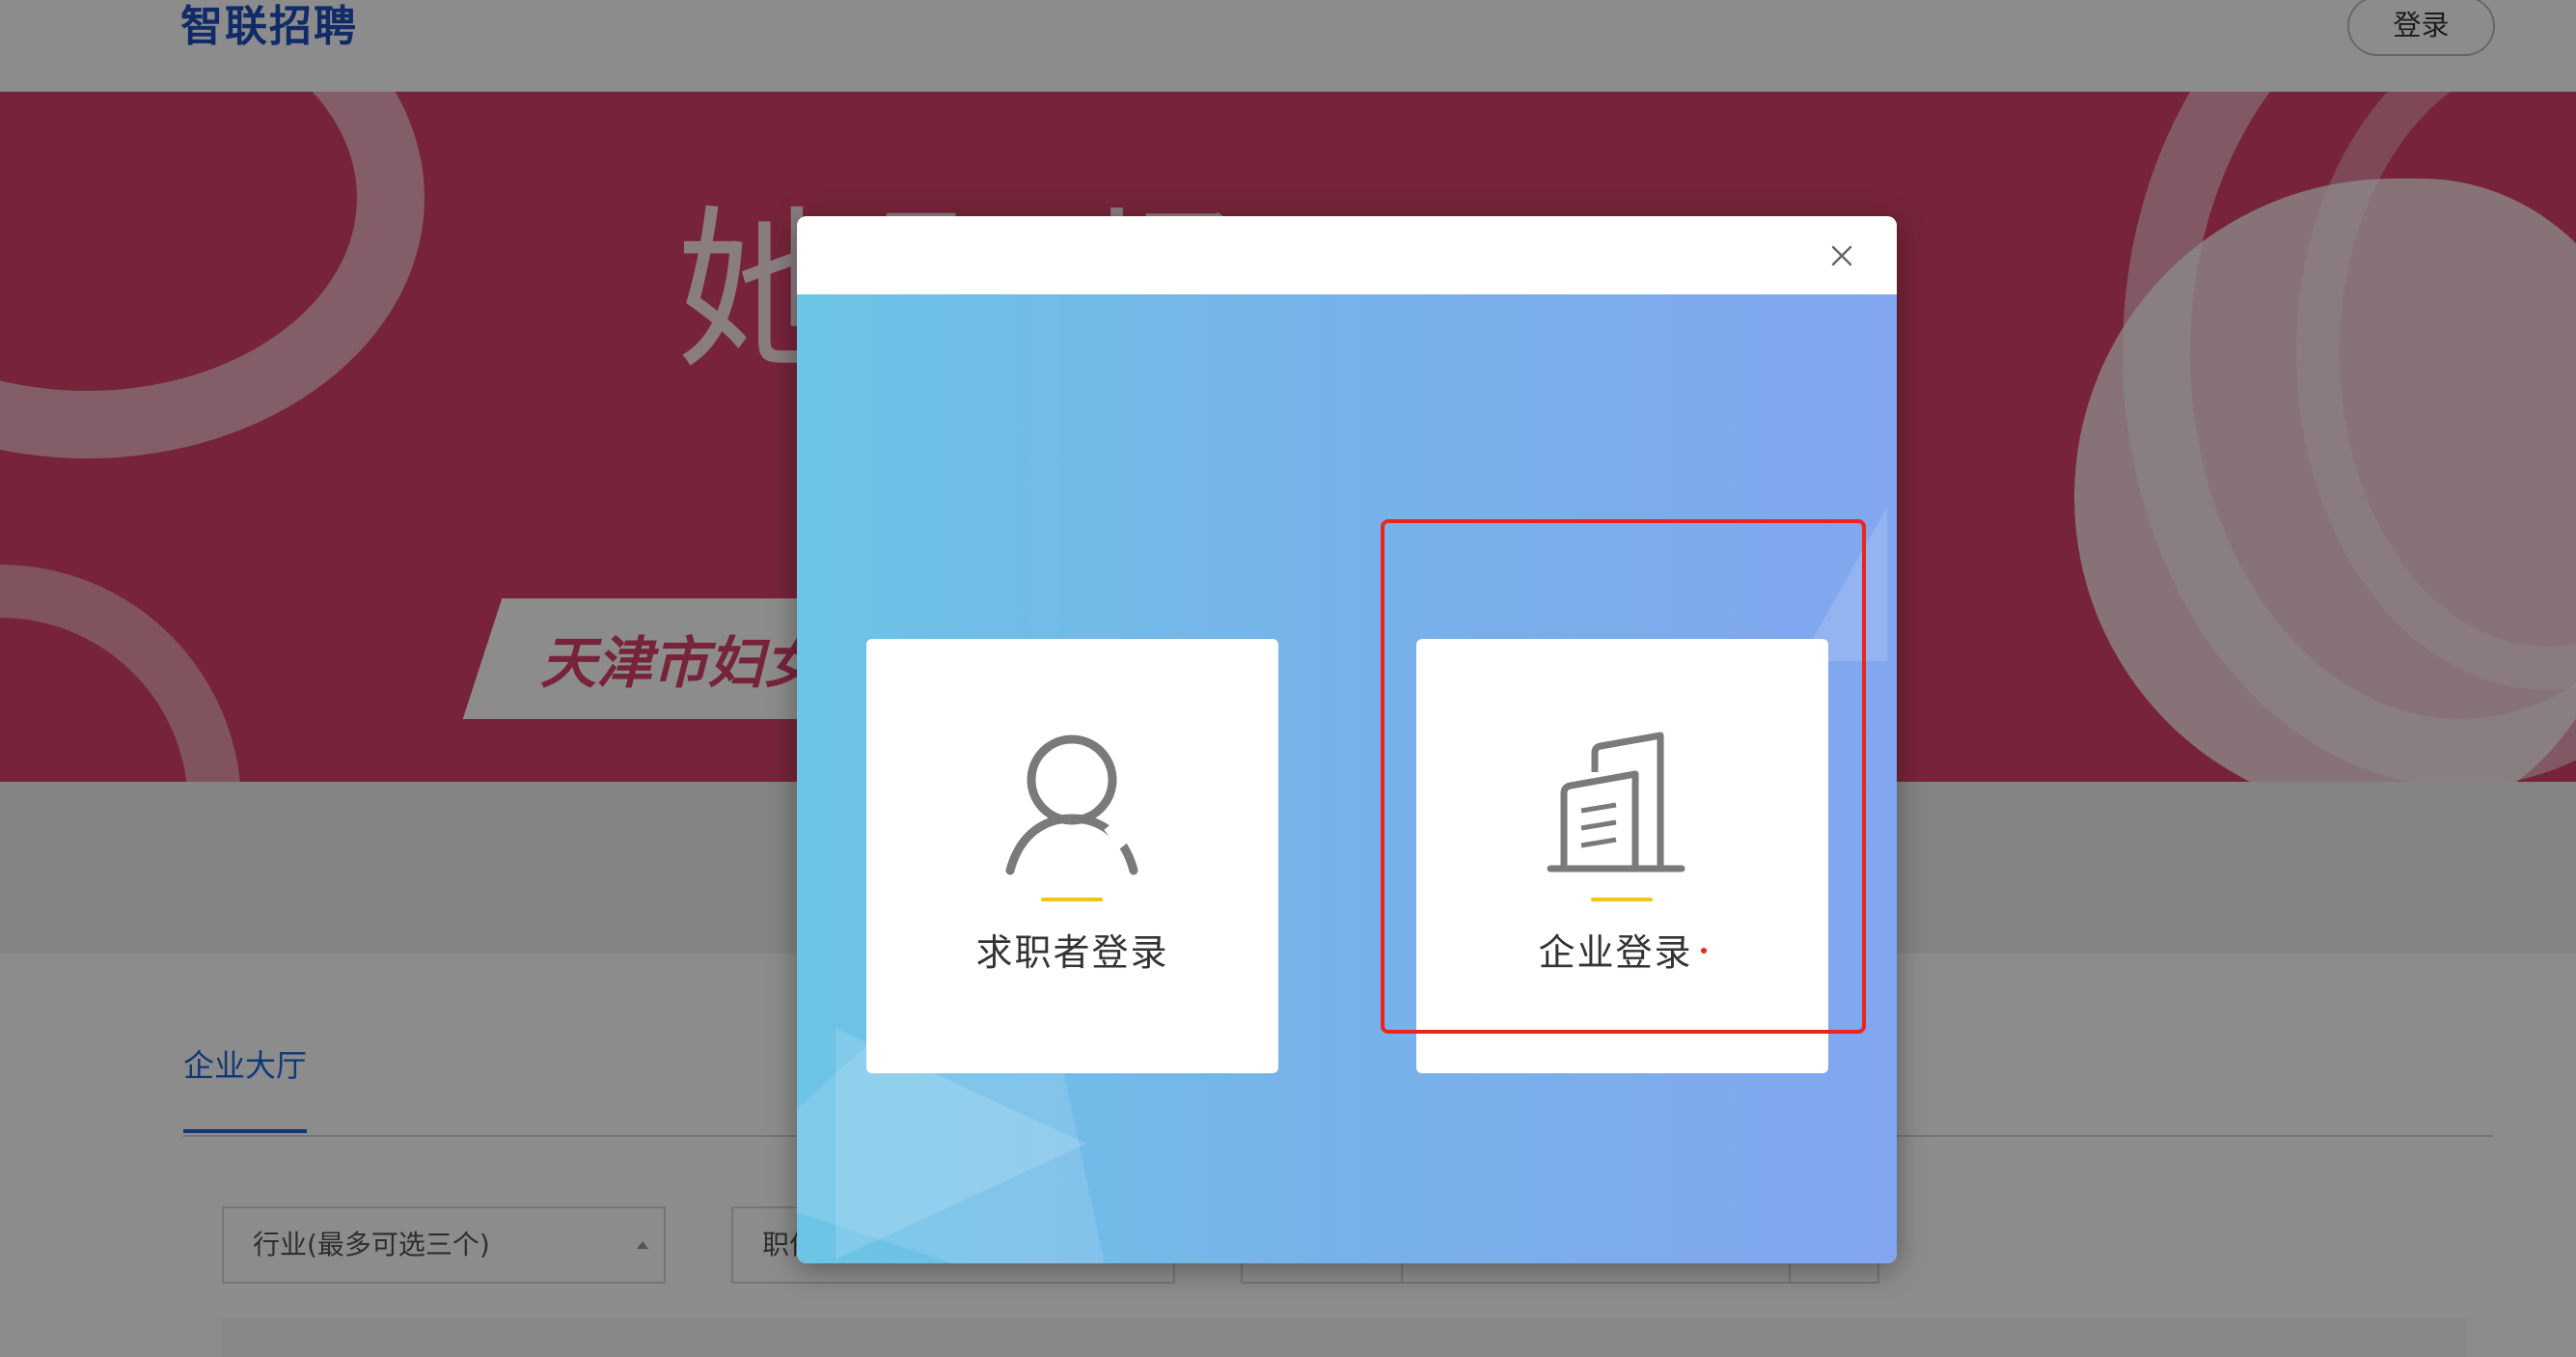  I want to click on job-seeker-login-card: 求职者登录, so click(1072, 856).